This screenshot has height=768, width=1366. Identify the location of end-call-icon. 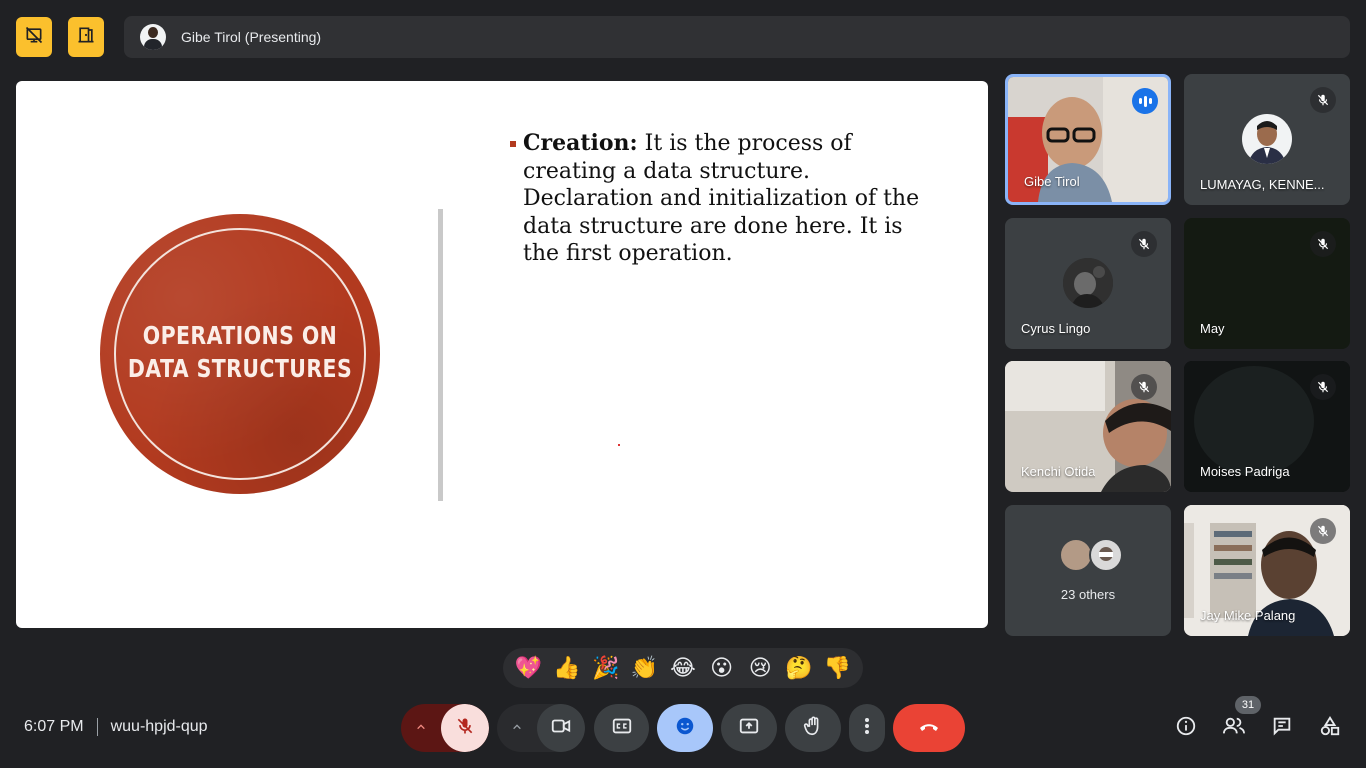
(929, 728).